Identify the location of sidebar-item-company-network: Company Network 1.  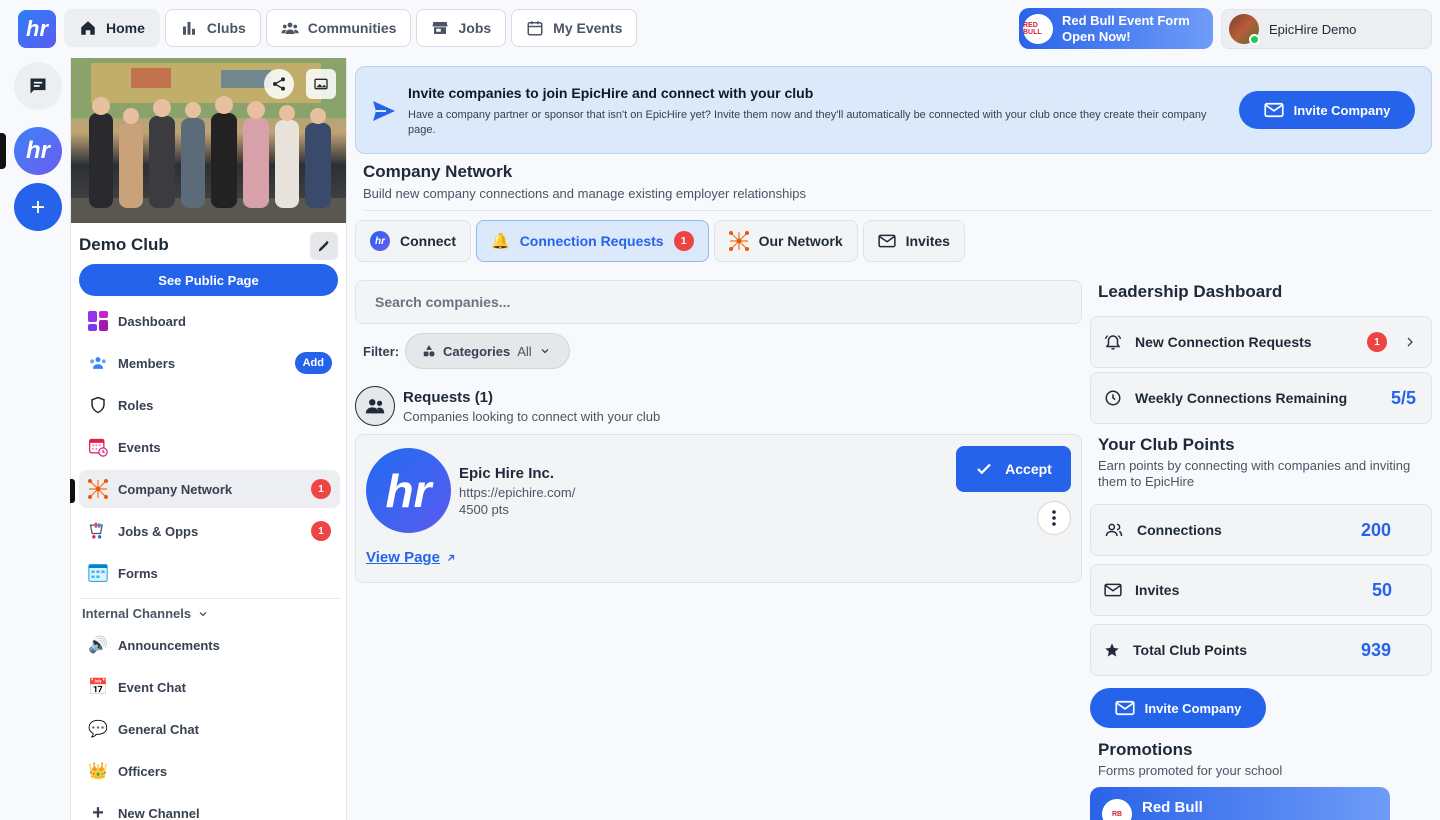
(209, 489).